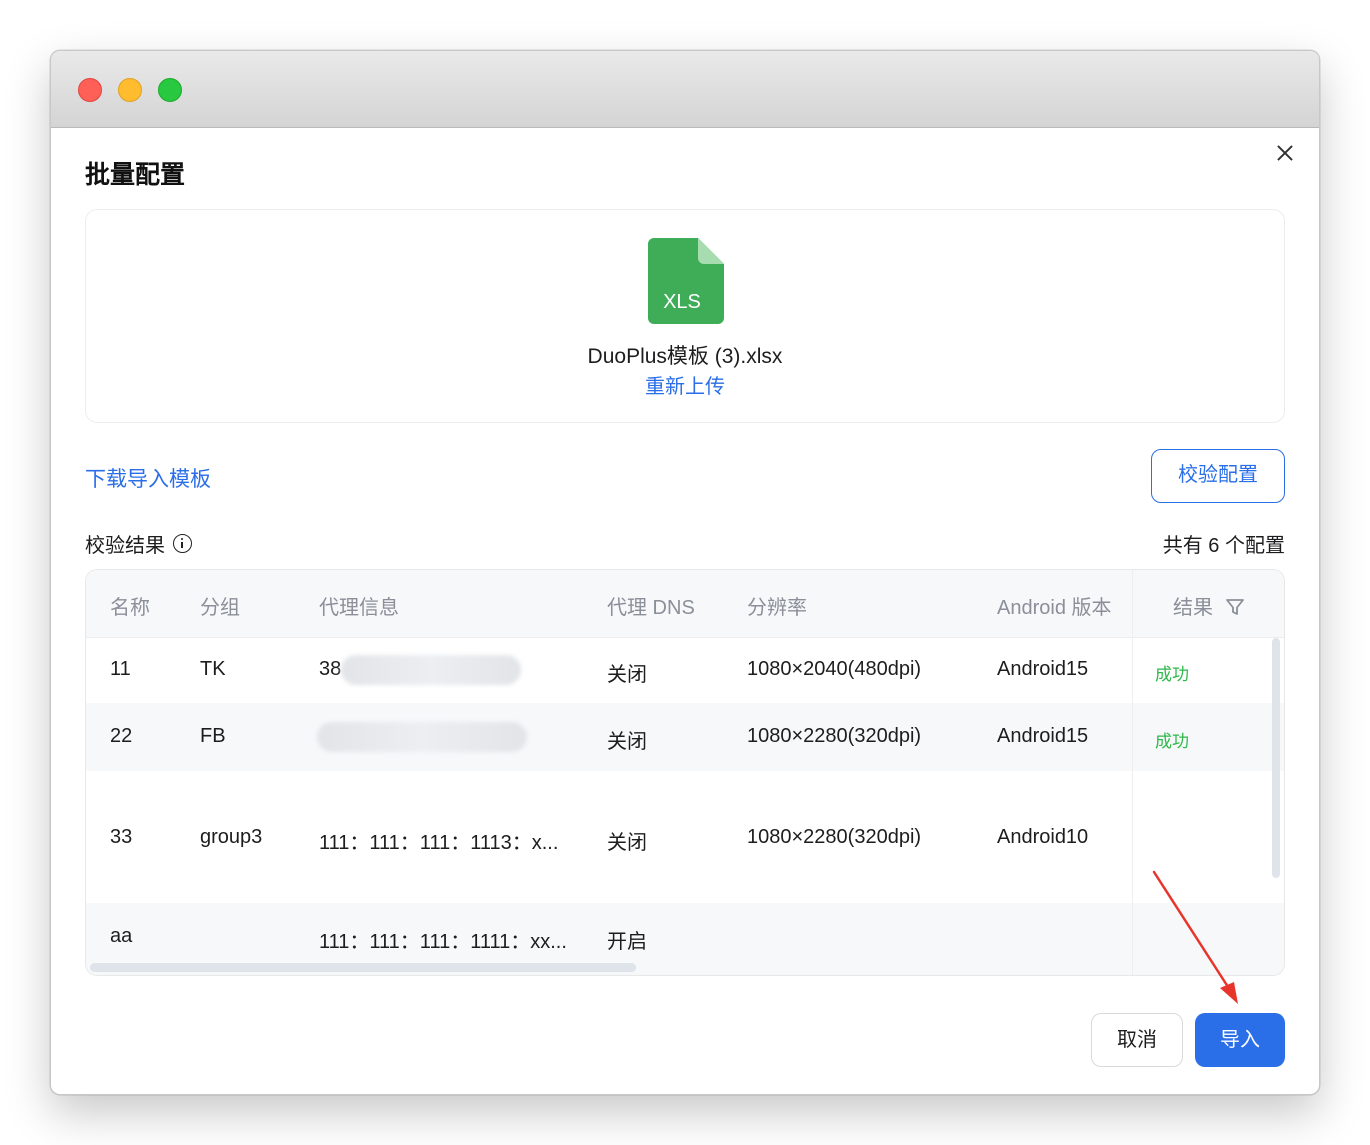 The height and width of the screenshot is (1145, 1370). Describe the element at coordinates (182, 543) in the screenshot. I see `info-icon` at that location.